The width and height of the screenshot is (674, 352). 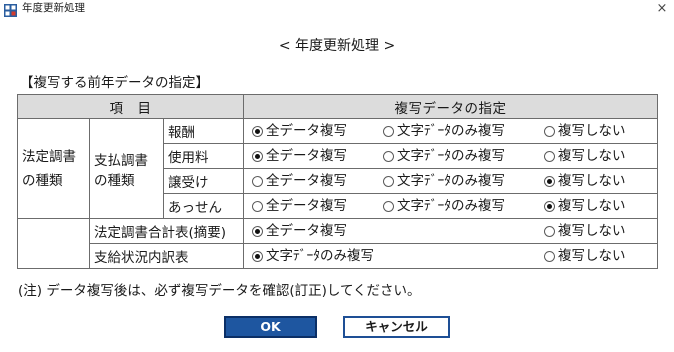 What do you see at coordinates (337, 46) in the screenshot?
I see `page-heading: < 年度更新処理 >` at bounding box center [337, 46].